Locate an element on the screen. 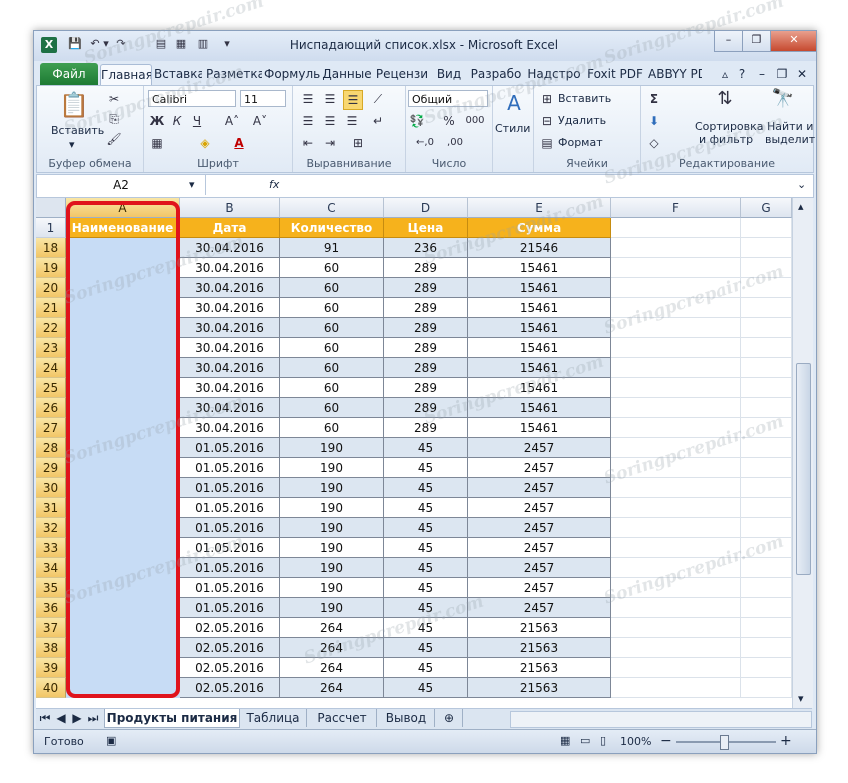 The height and width of the screenshot is (783, 848). row-header: 18 is located at coordinates (51, 248).